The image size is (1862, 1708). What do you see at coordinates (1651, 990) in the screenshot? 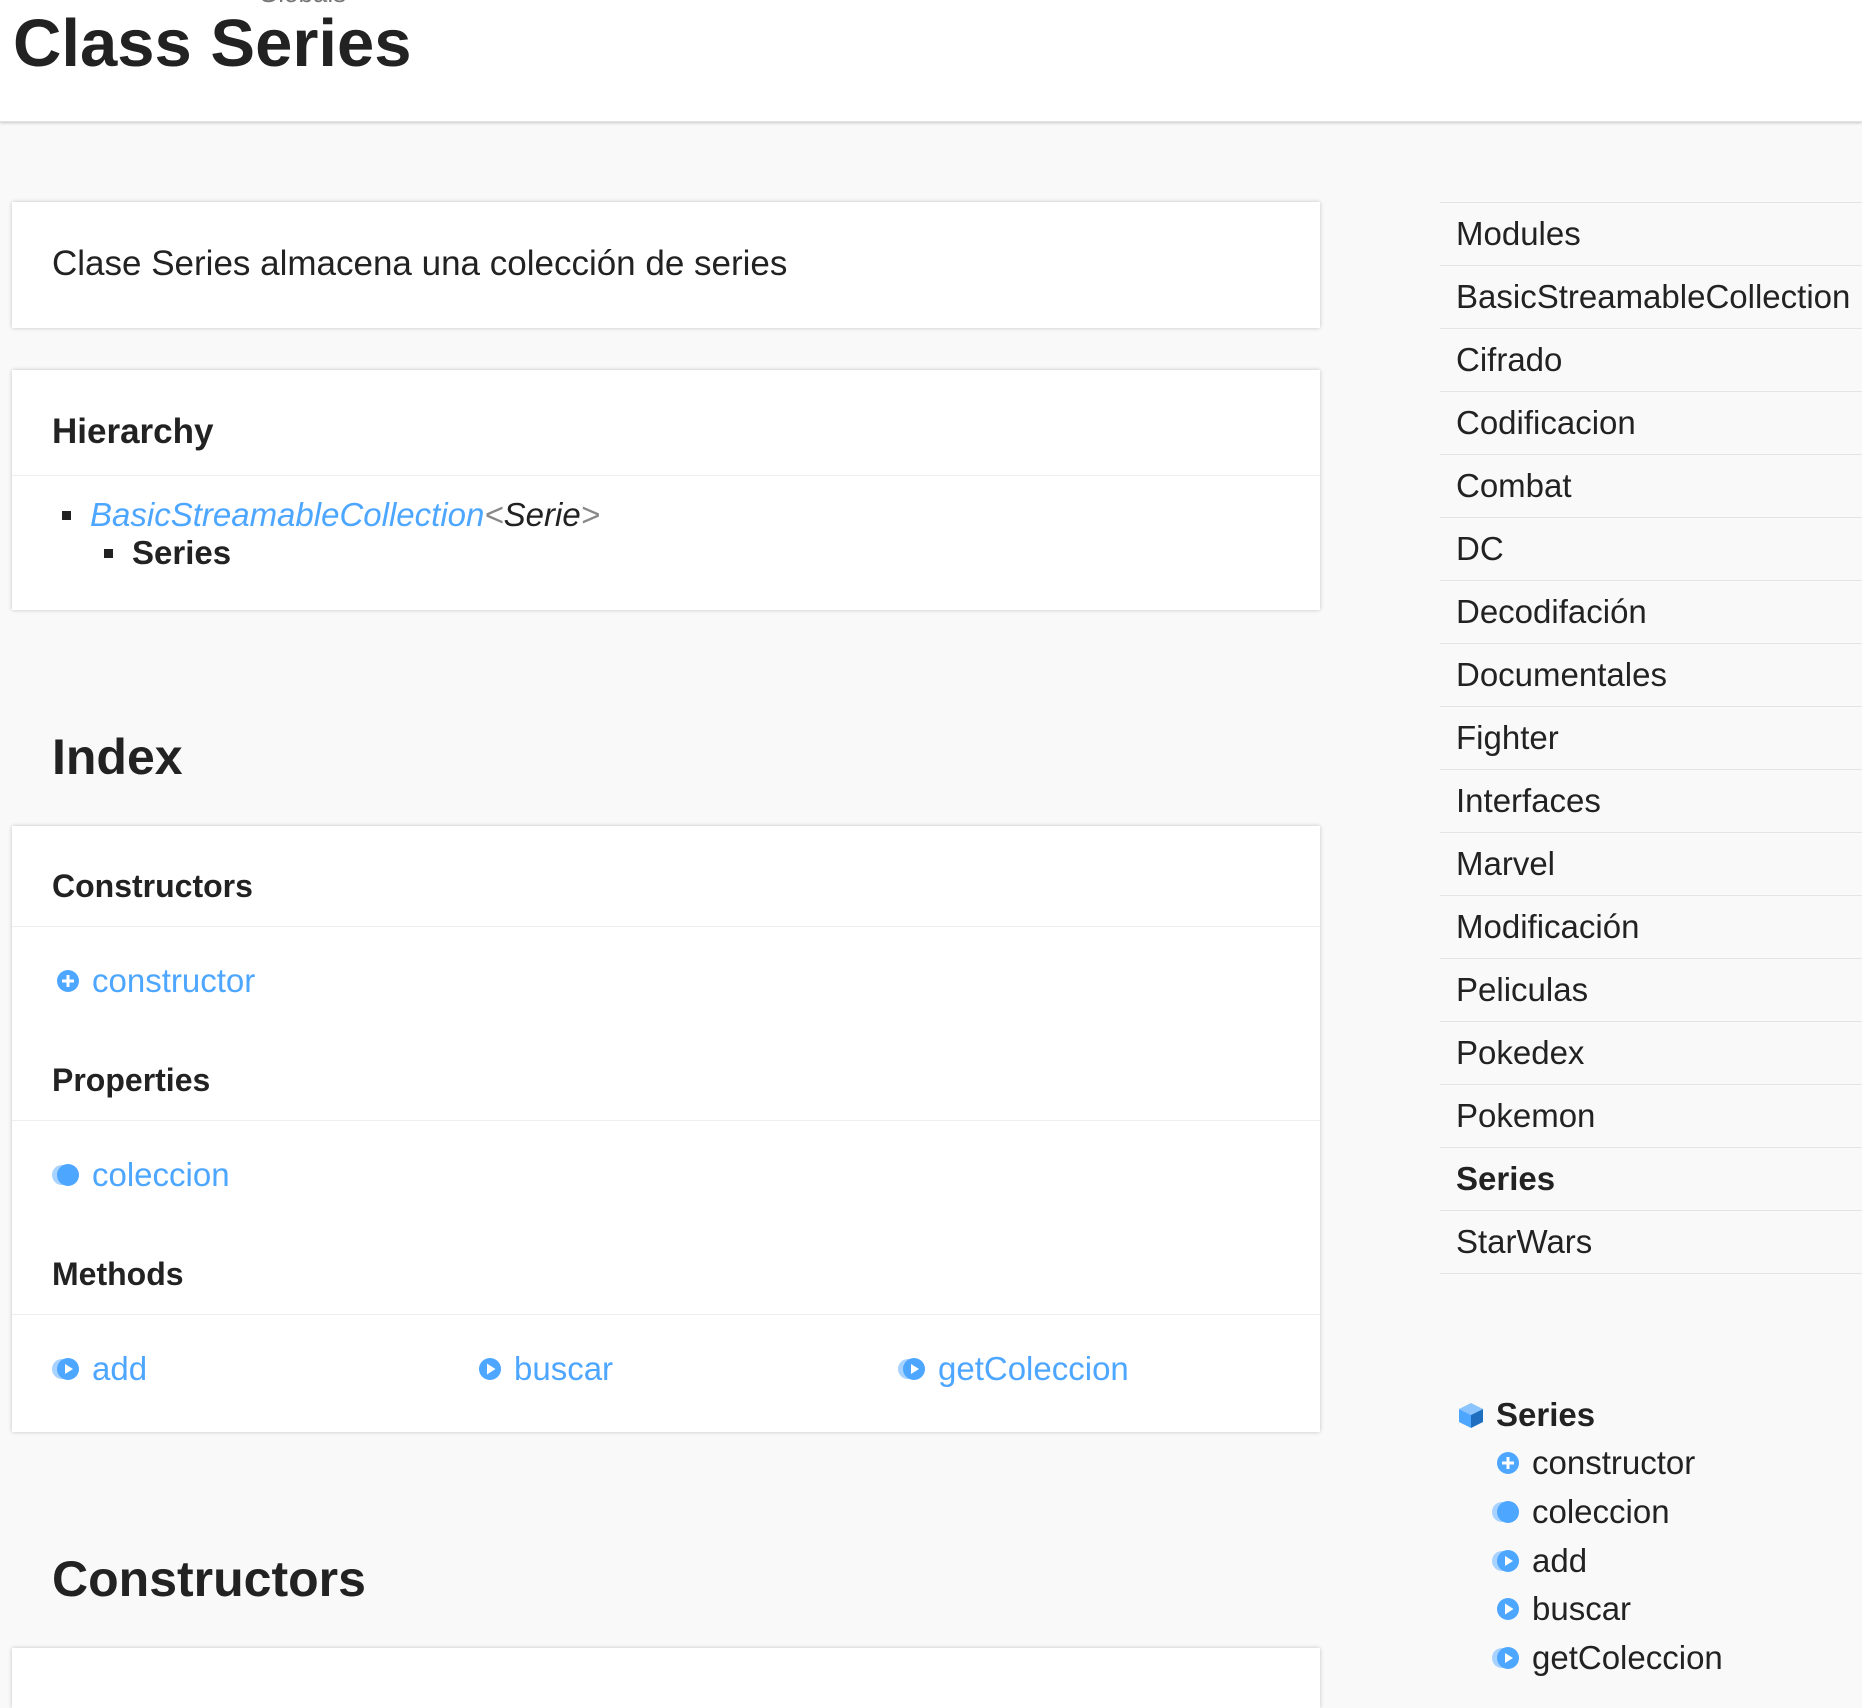
I see `sidebar-item-peliculas: Peliculas` at bounding box center [1651, 990].